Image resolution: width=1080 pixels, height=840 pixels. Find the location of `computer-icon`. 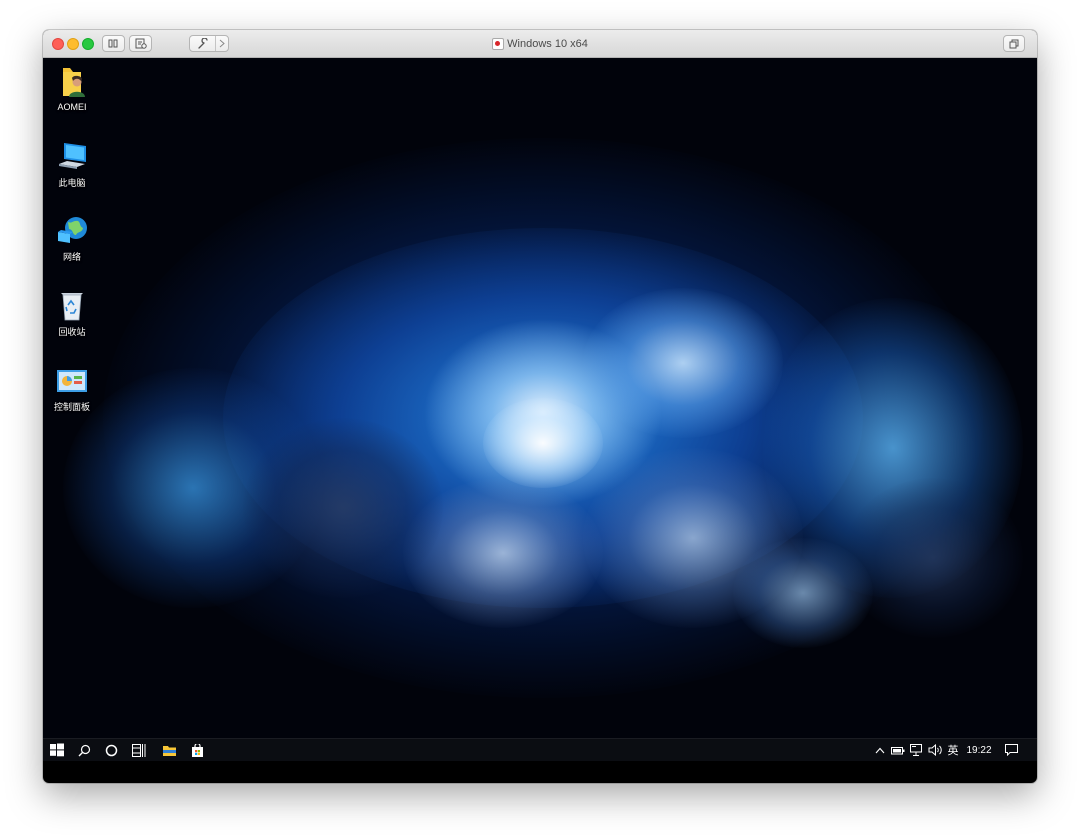

computer-icon is located at coordinates (72, 157).